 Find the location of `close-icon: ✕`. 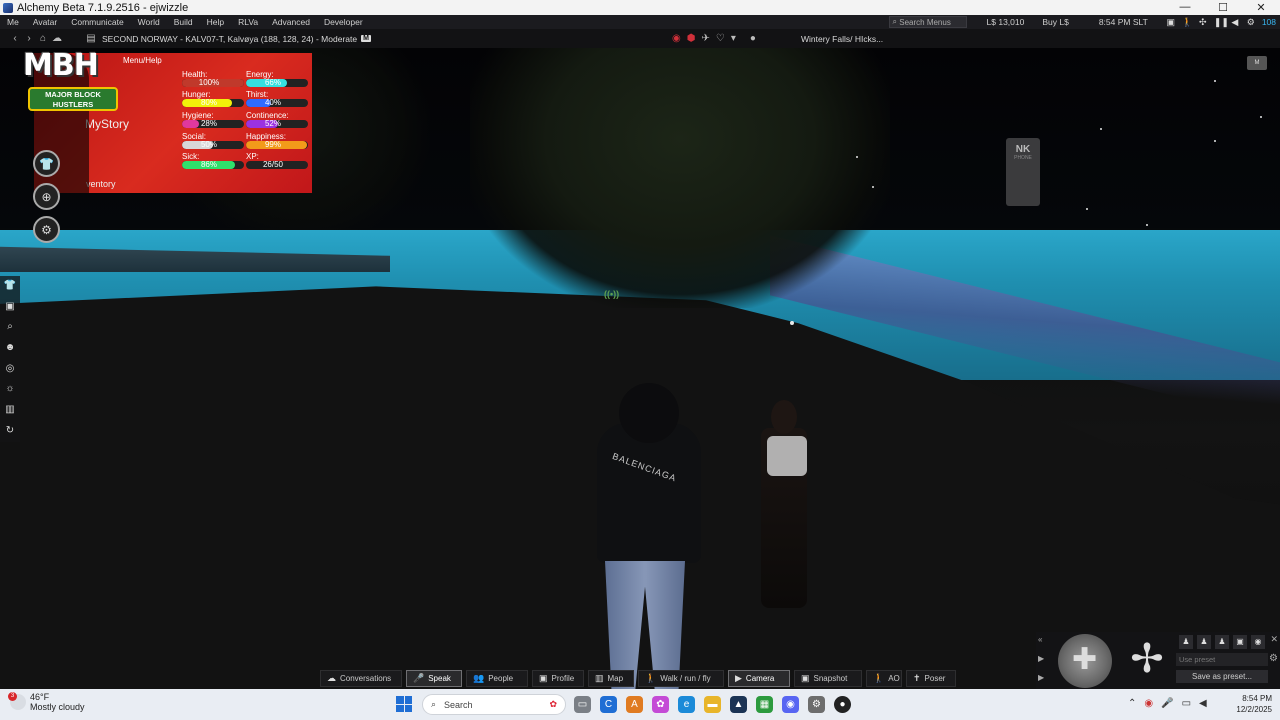

close-icon: ✕ is located at coordinates (1274, 639).